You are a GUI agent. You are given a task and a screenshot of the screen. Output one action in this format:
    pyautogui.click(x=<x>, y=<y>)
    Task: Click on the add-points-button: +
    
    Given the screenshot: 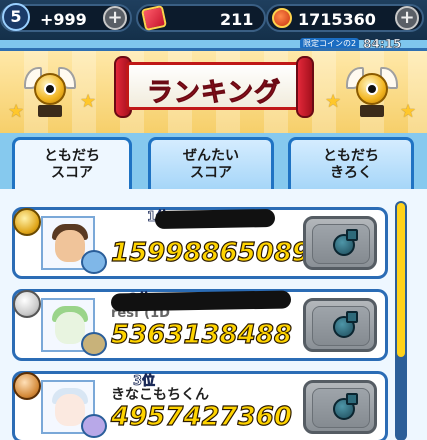 What is the action you would take?
    pyautogui.click(x=407, y=18)
    